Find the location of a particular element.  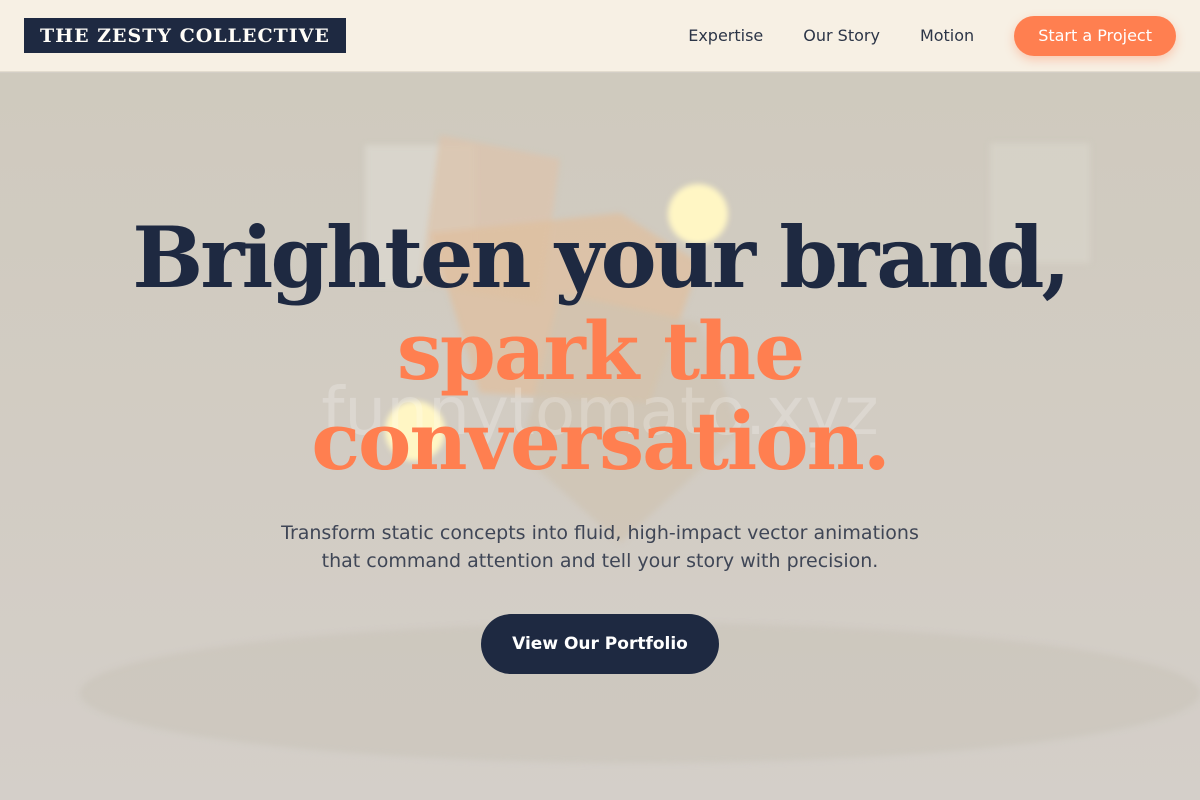

nav-link-our-story: Our Story is located at coordinates (841, 35).